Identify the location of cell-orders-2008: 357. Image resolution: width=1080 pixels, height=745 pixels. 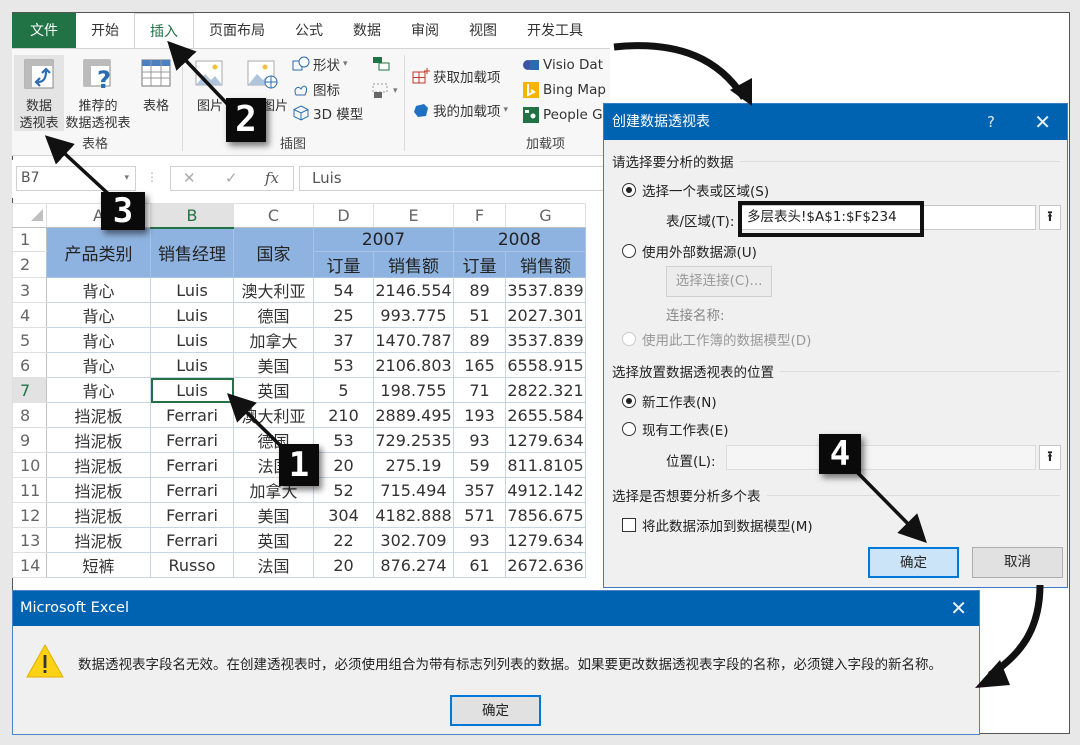
(479, 490).